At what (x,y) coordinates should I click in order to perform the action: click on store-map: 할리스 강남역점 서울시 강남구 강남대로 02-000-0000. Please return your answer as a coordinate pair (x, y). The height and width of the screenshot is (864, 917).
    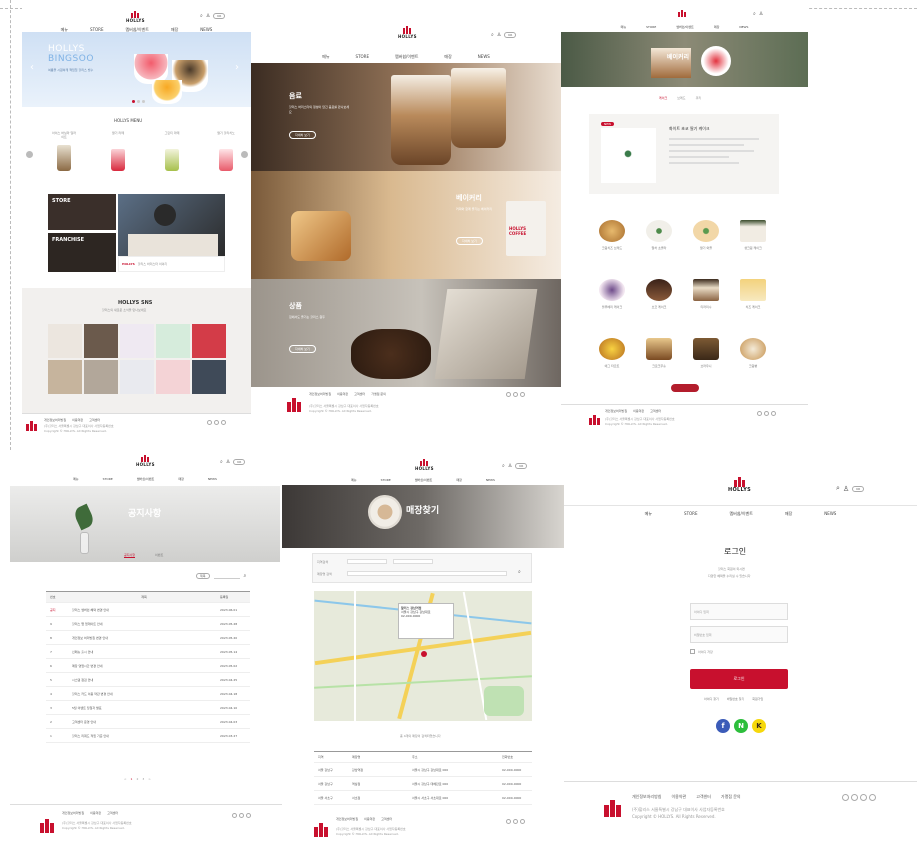
    Looking at the image, I should click on (423, 656).